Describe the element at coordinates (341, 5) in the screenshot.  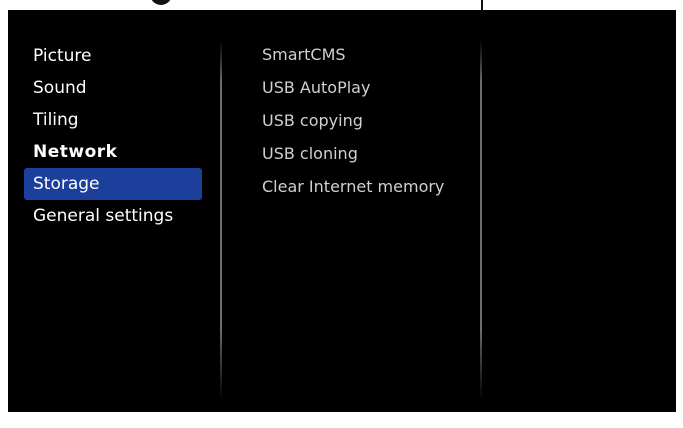
I see `title-strip` at that location.